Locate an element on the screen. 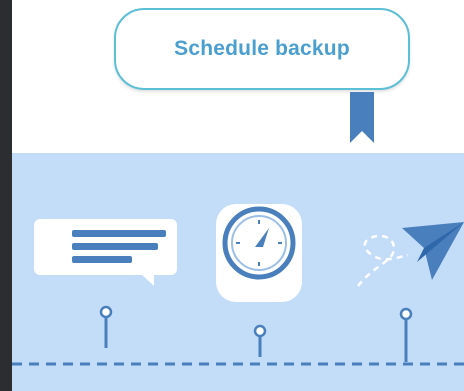  bookmark-icon is located at coordinates (362, 117).